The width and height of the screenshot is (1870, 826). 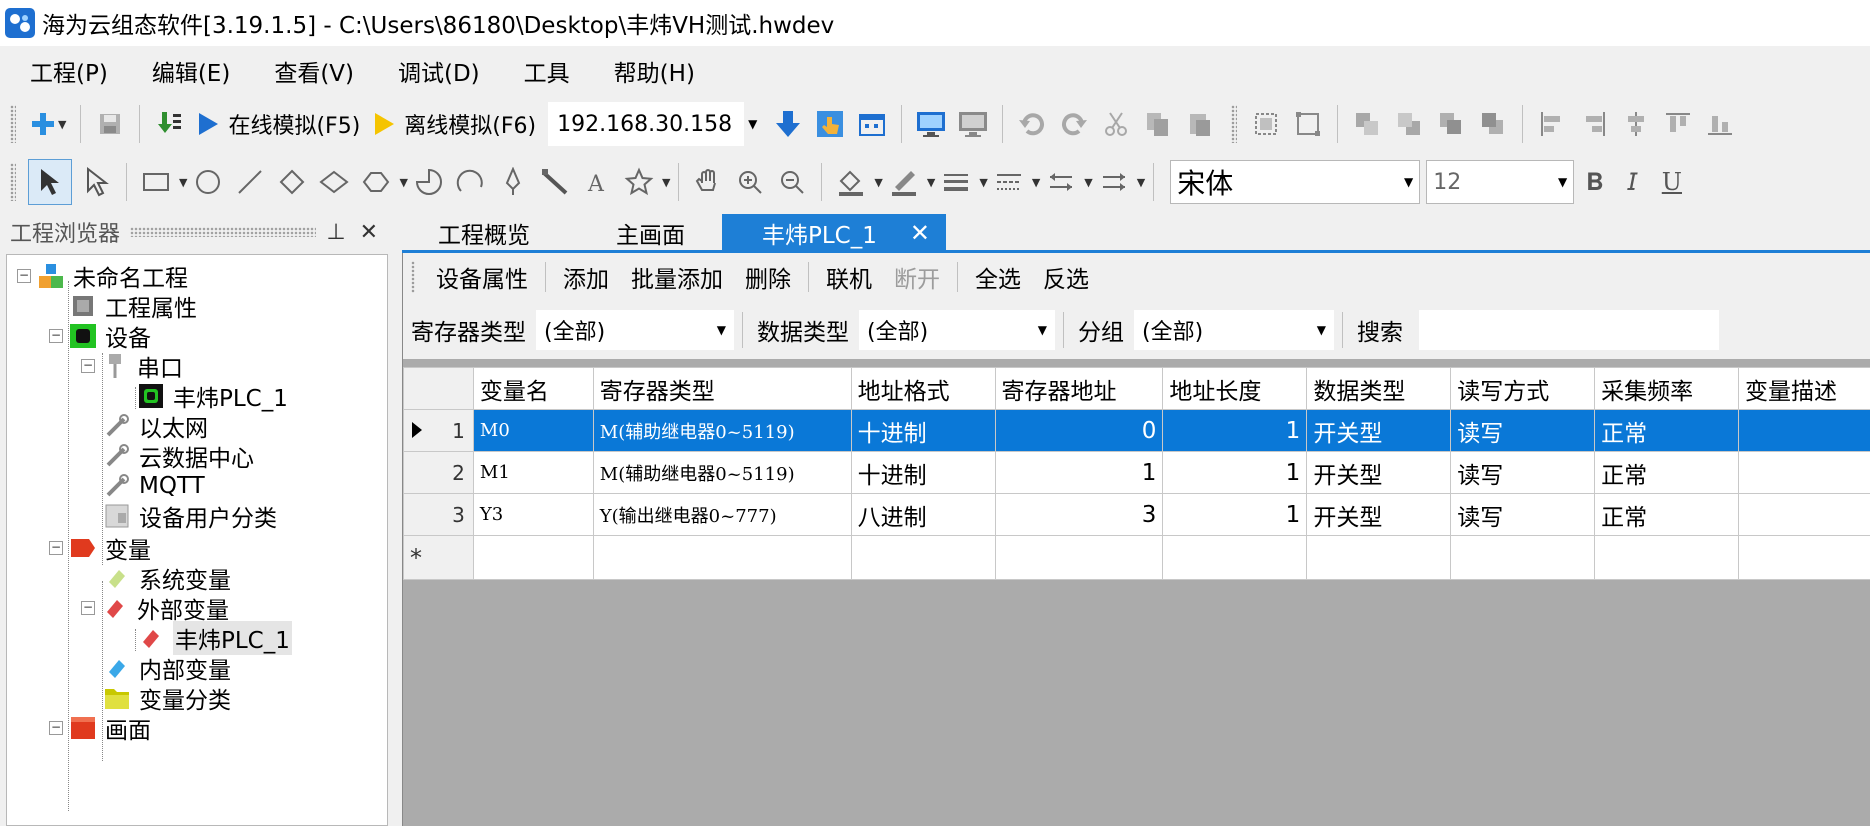 What do you see at coordinates (652, 233) in the screenshot?
I see `tab-main-screen: 主画面` at bounding box center [652, 233].